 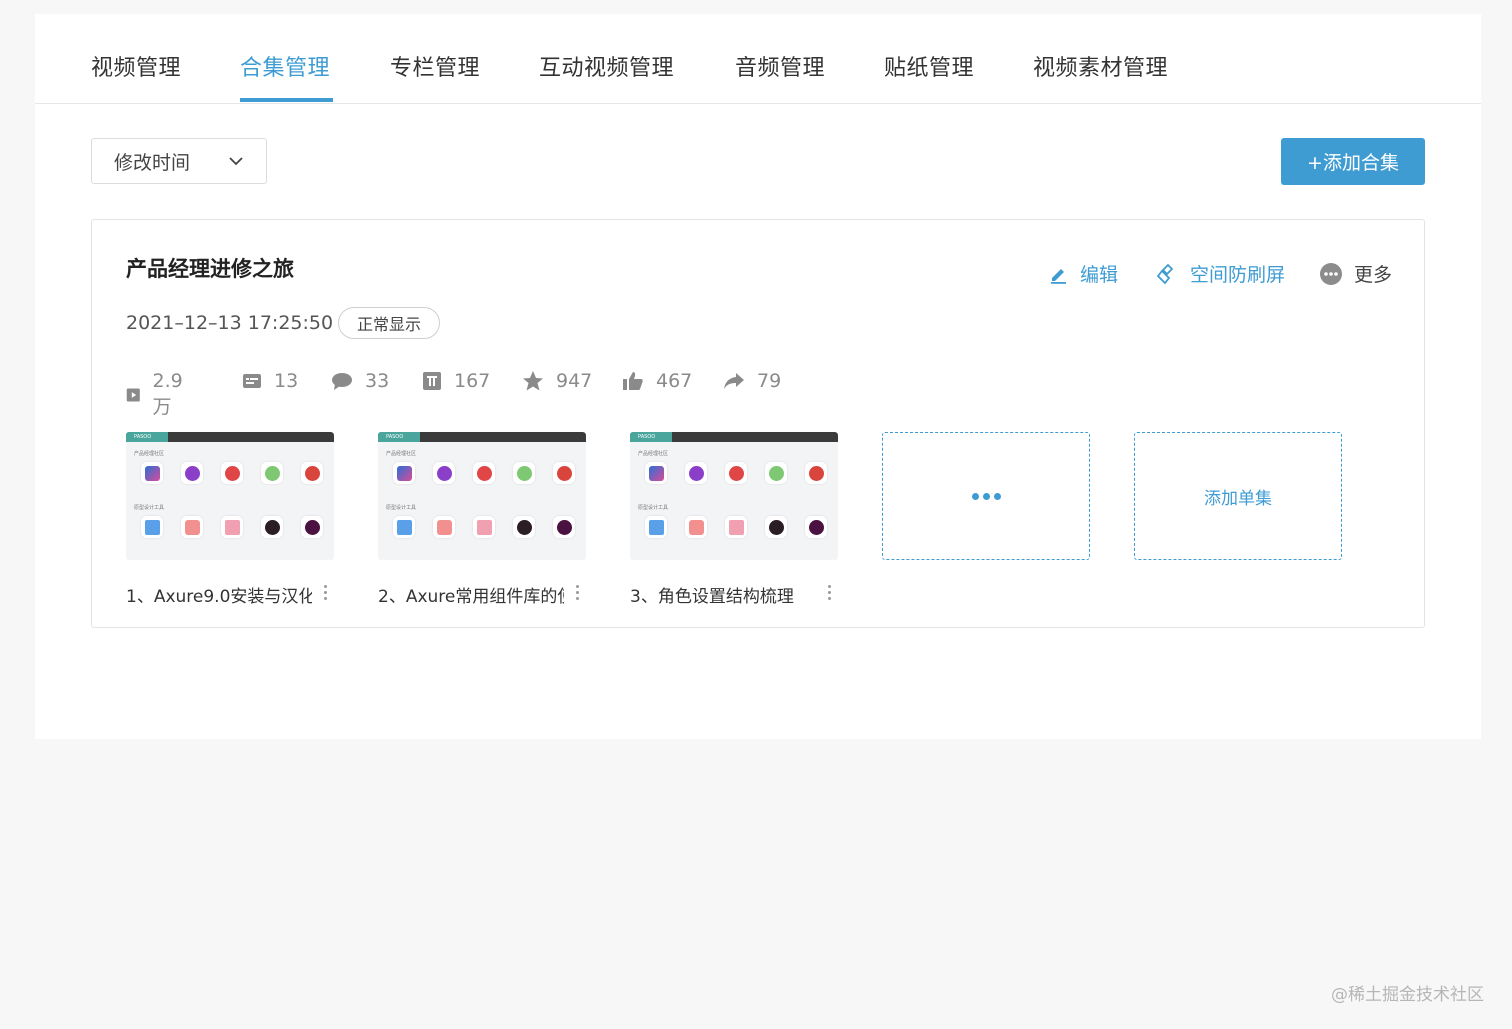 I want to click on stat-plays-value: 2.9万, so click(x=167, y=394).